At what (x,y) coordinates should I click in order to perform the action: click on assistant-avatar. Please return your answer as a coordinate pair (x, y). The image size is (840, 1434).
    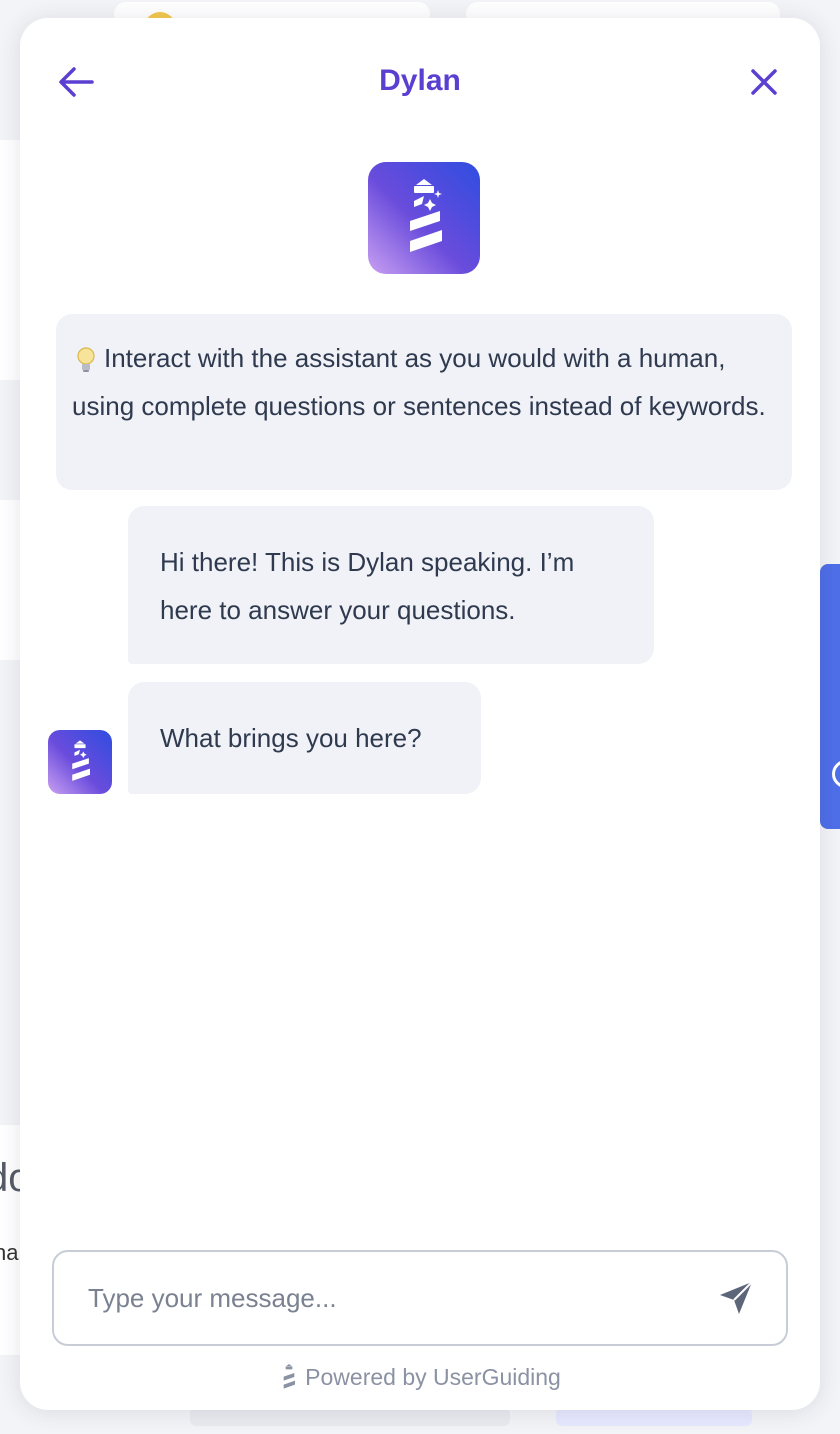
    Looking at the image, I should click on (80, 762).